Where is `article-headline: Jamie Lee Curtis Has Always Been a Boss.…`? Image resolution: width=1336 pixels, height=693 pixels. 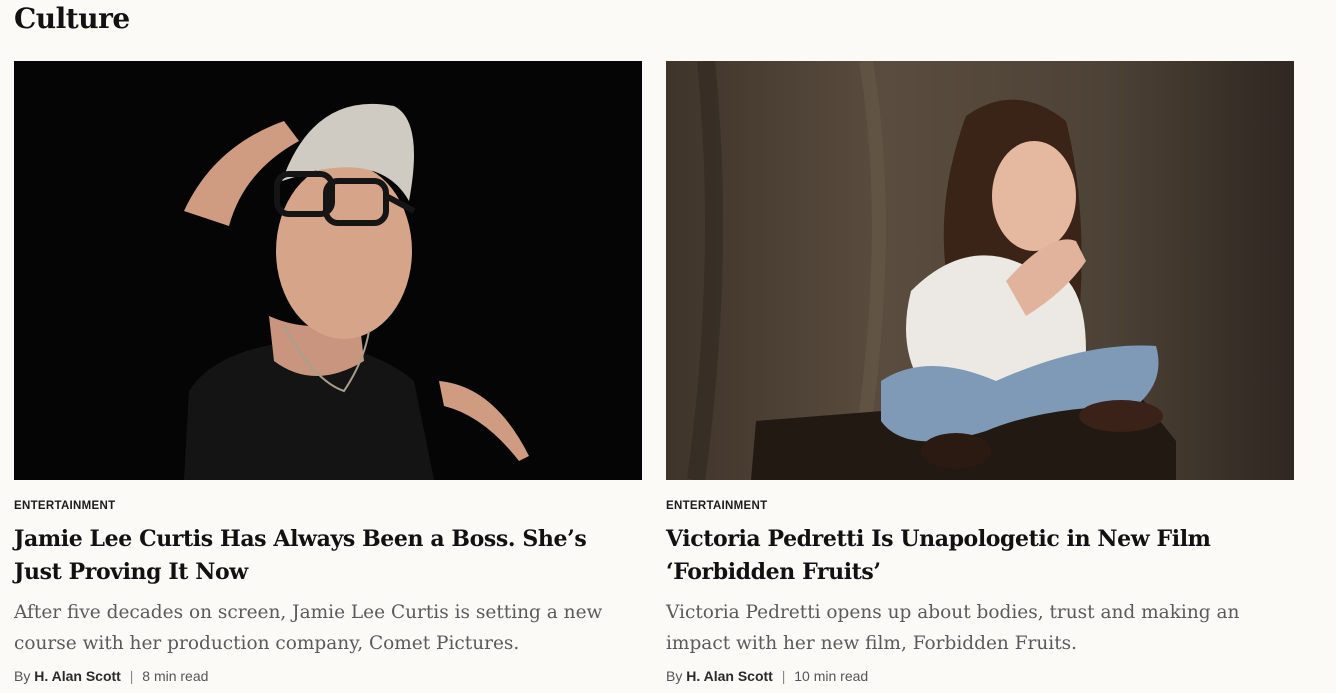 article-headline: Jamie Lee Curtis Has Always Been a Boss.… is located at coordinates (324, 556).